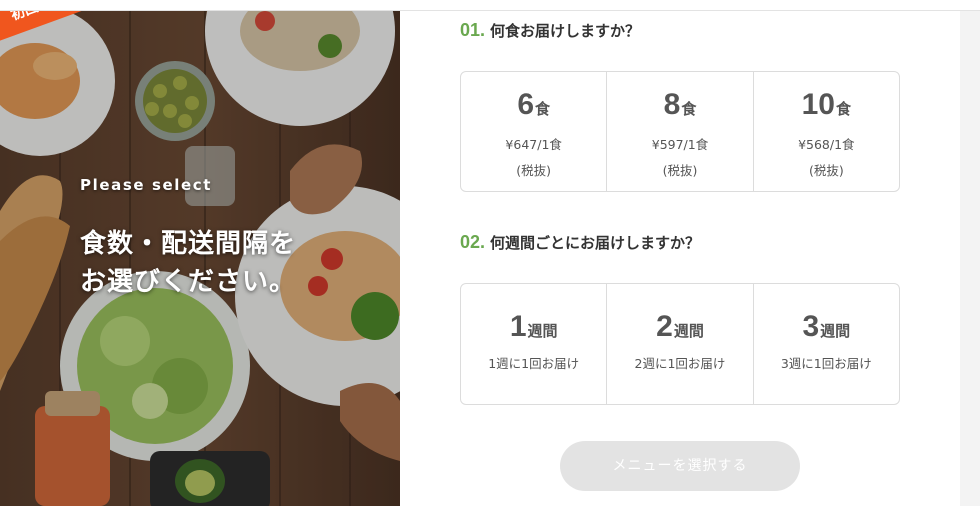 This screenshot has height=506, width=980. Describe the element at coordinates (664, 326) in the screenshot. I see `interval-count: 2` at that location.